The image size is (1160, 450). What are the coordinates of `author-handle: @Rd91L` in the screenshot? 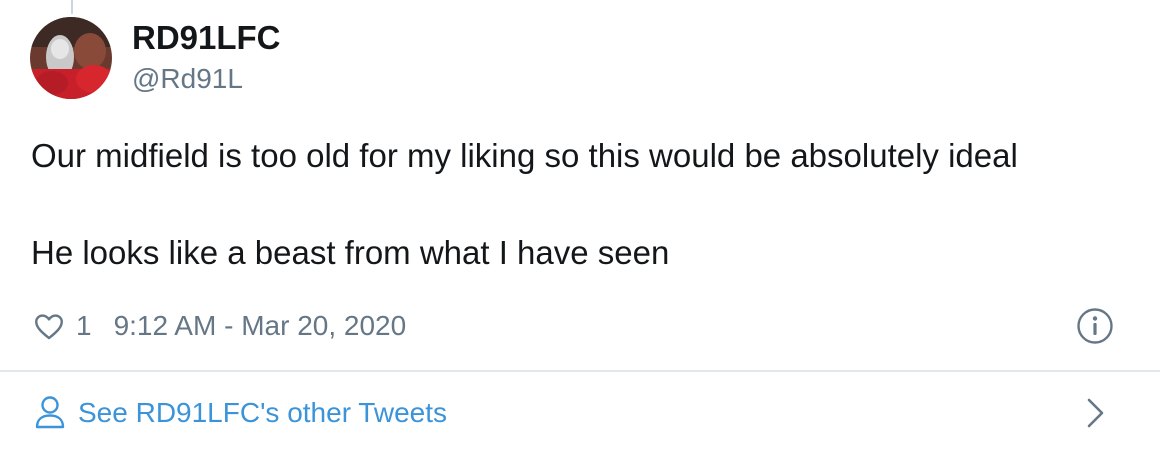 It's located at (187, 79).